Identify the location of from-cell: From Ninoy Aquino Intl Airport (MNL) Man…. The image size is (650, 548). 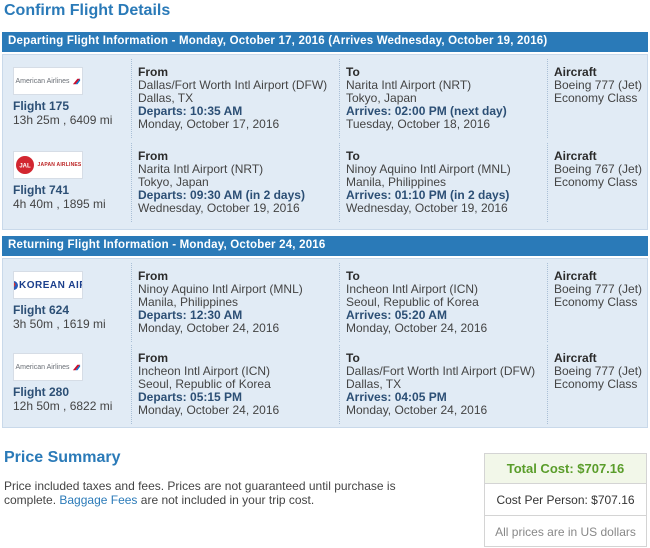
(234, 302).